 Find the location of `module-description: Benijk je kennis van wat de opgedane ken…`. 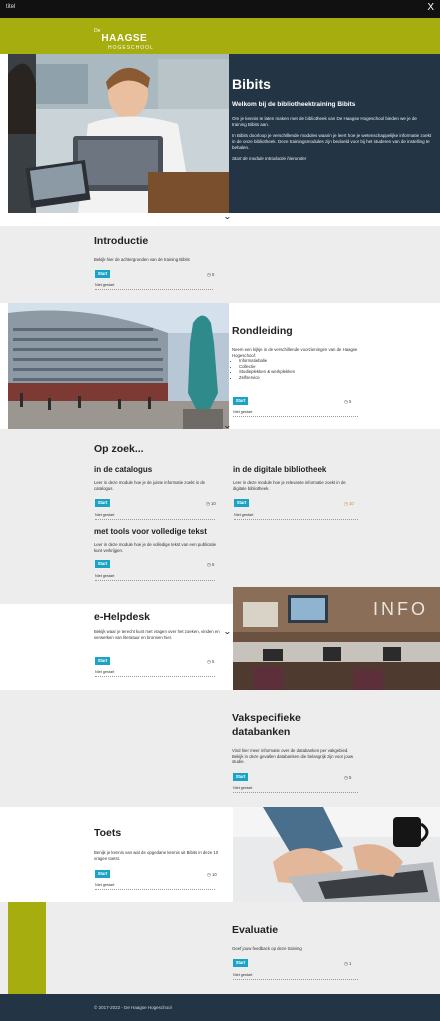

module-description: Benijk je kennis van wat de opgedane ken… is located at coordinates (156, 855).